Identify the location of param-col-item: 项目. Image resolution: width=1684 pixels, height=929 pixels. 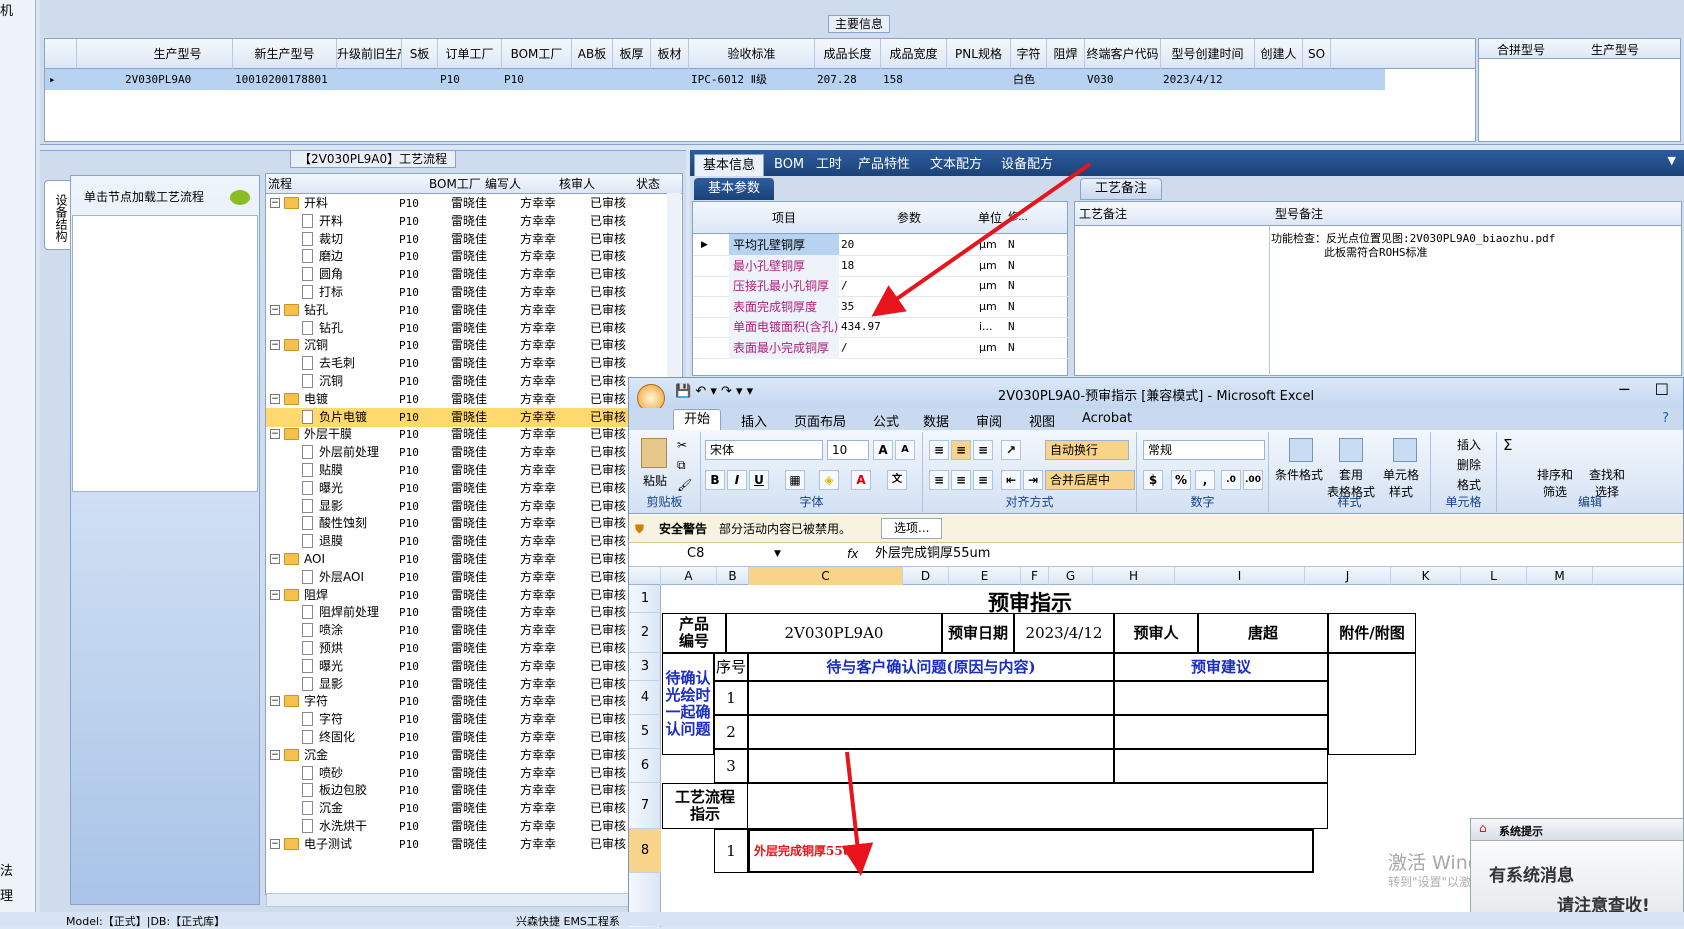
(784, 218).